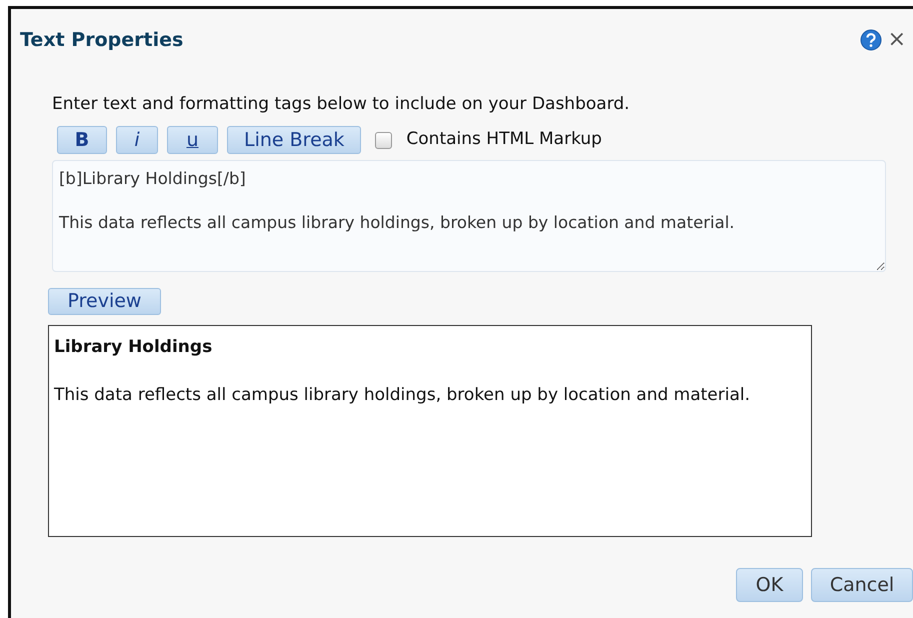  I want to click on preview-button: Preview, so click(104, 301).